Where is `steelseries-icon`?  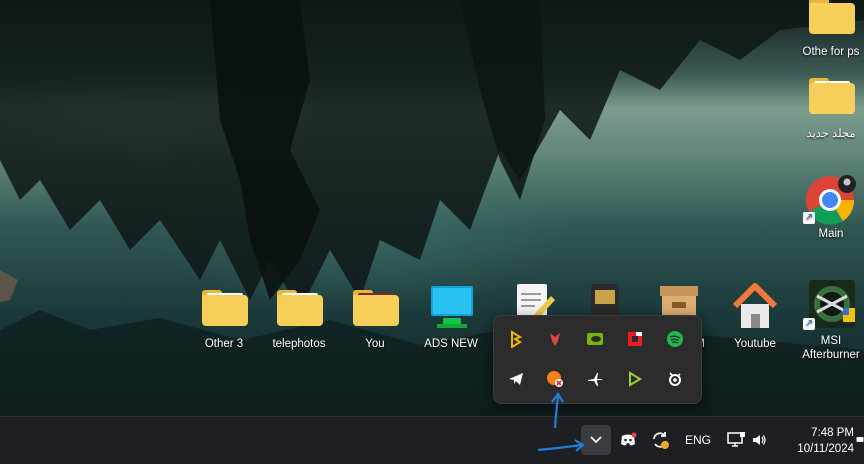 steelseries-icon is located at coordinates (675, 379).